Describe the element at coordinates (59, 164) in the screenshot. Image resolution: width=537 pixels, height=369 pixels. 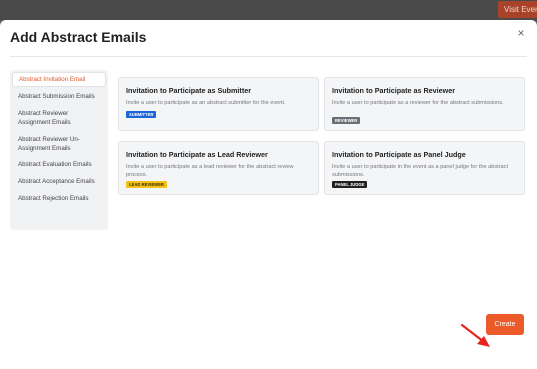
I see `sidebar-item-abstract-evaluation-emails: Abstract Evaluation Emails` at that location.